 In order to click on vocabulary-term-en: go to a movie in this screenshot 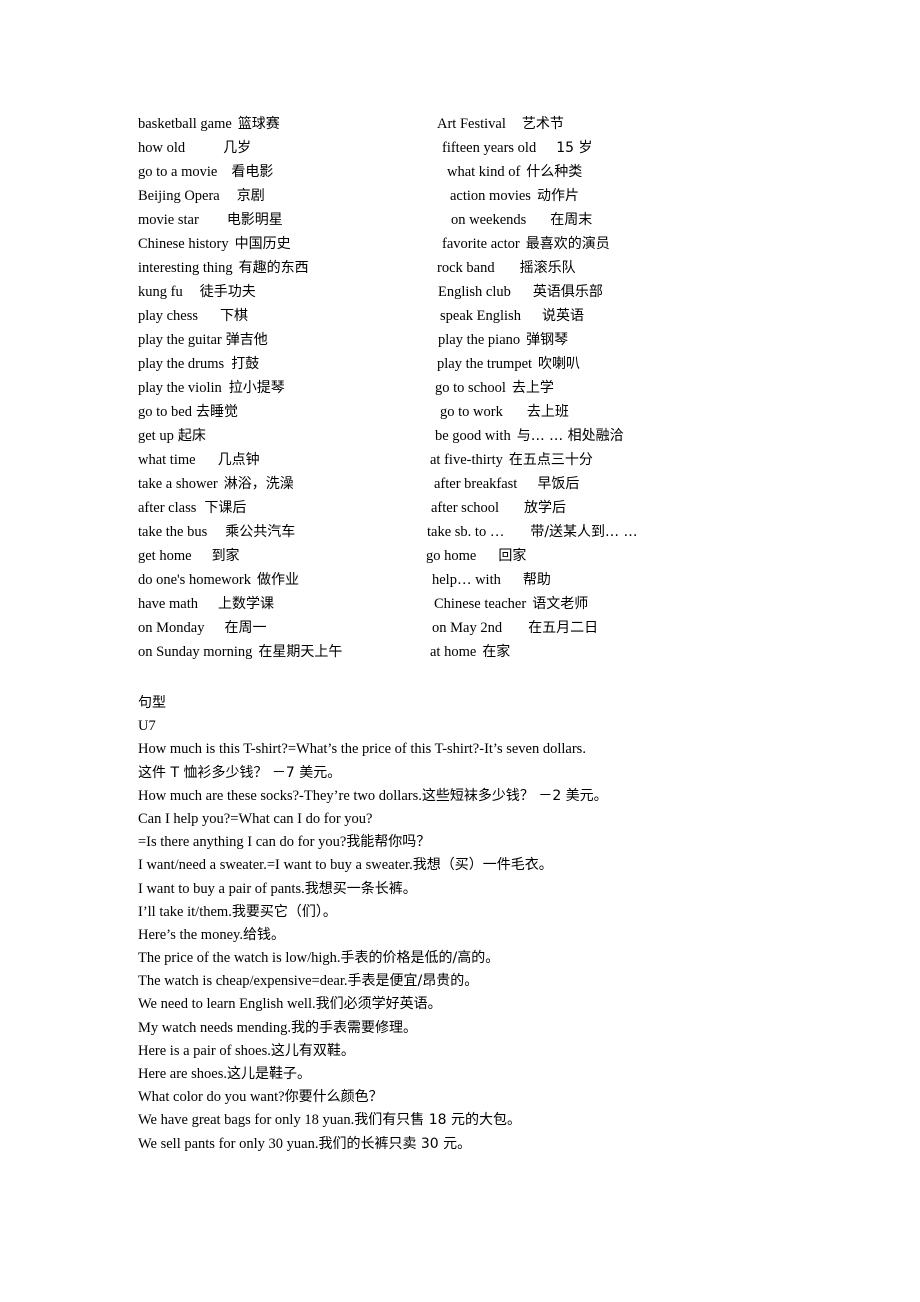, I will do `click(178, 172)`.